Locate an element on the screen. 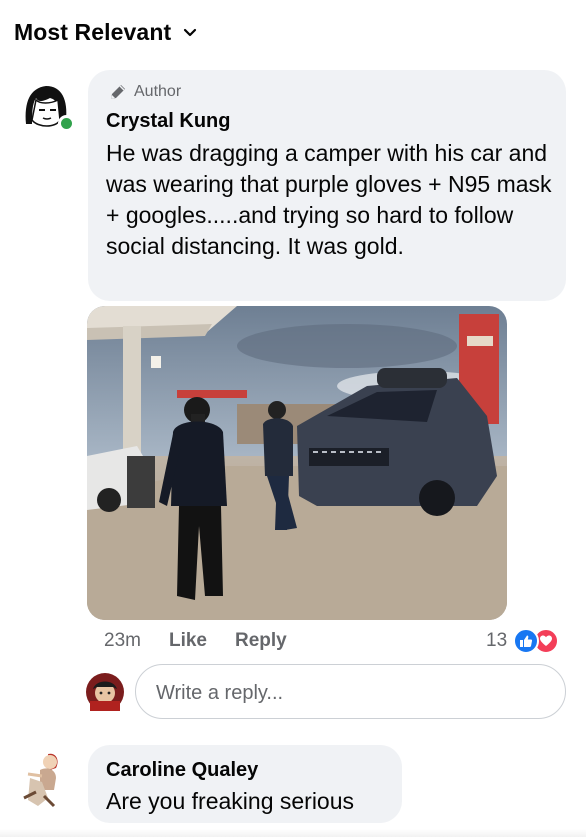  comment-author-name: Crystal Kung is located at coordinates (168, 121).